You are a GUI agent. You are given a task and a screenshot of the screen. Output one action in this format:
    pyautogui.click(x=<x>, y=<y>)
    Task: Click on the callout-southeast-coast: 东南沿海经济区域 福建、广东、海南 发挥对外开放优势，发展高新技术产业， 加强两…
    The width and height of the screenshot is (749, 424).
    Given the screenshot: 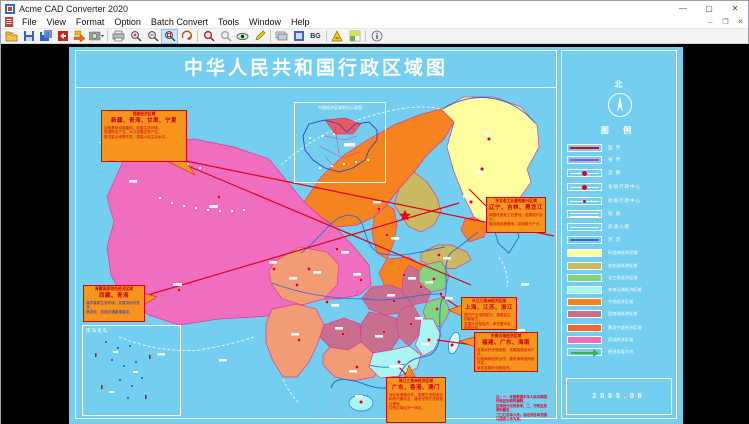 What is the action you would take?
    pyautogui.click(x=506, y=352)
    